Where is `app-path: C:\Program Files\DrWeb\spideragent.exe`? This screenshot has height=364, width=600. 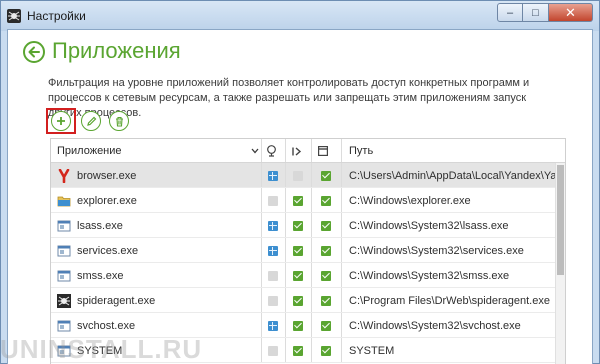 app-path: C:\Program Files\DrWeb\spideragent.exe is located at coordinates (449, 300).